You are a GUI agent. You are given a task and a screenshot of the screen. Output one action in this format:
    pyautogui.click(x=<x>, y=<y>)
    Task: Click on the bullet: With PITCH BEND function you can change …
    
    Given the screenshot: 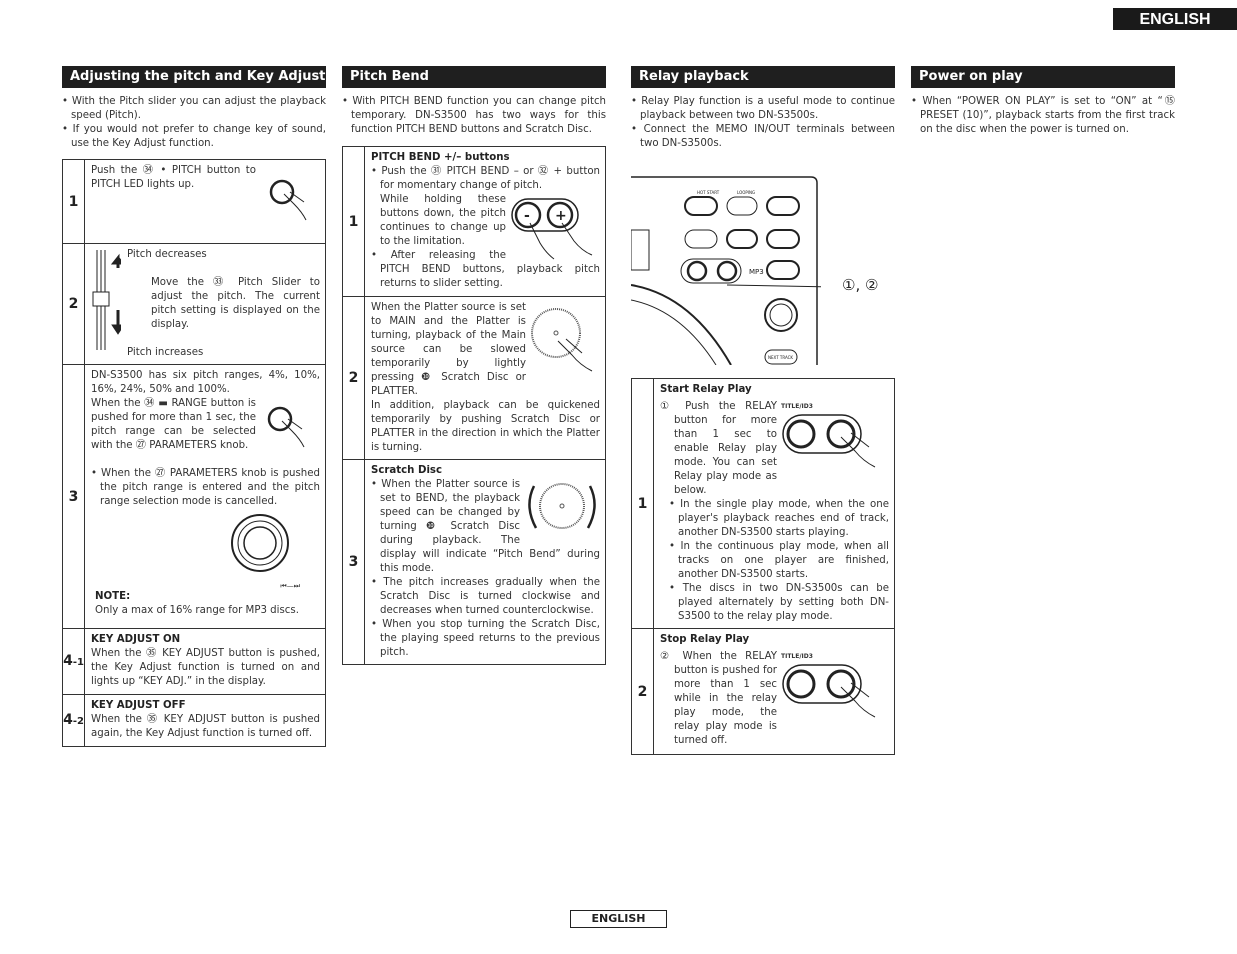 What is the action you would take?
    pyautogui.click(x=474, y=116)
    